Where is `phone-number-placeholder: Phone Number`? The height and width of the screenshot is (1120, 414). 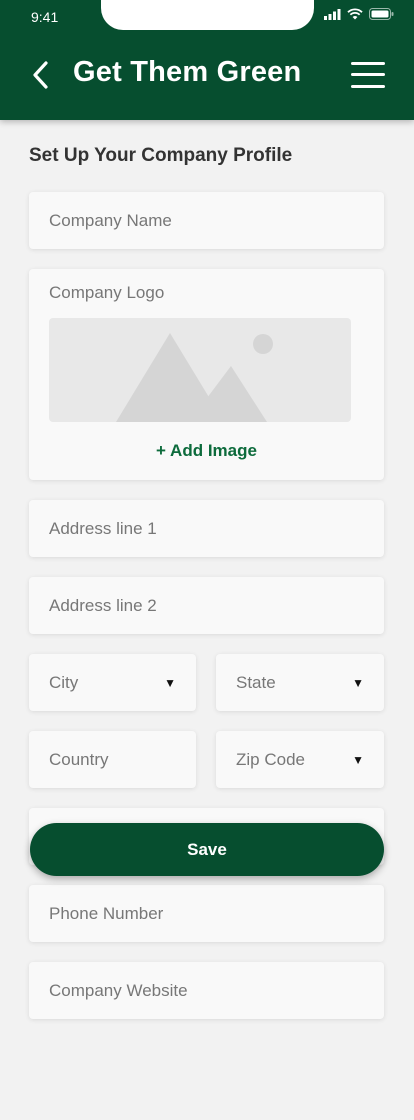
phone-number-placeholder: Phone Number is located at coordinates (106, 913).